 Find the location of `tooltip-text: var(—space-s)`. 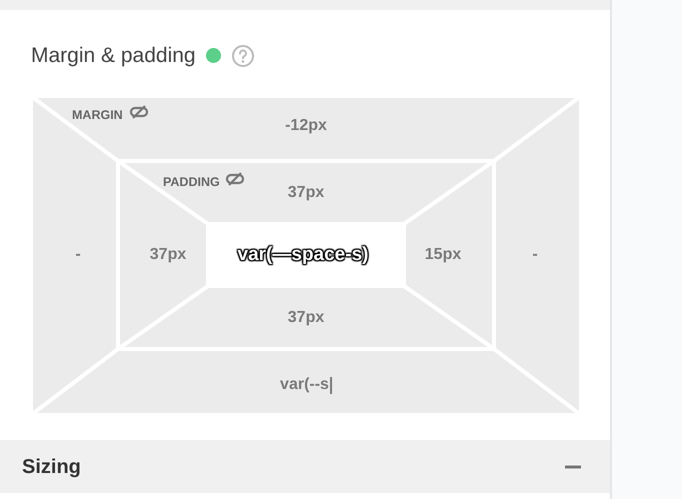

tooltip-text: var(—space-s) is located at coordinates (303, 255).